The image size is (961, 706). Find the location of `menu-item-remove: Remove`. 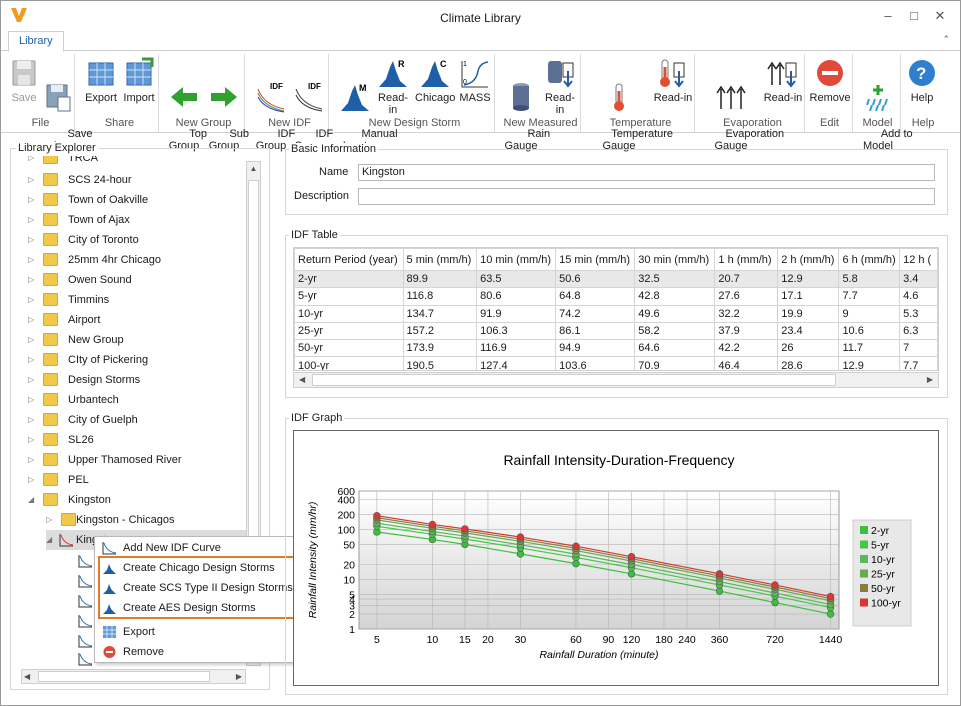

menu-item-remove: Remove is located at coordinates (197, 652).